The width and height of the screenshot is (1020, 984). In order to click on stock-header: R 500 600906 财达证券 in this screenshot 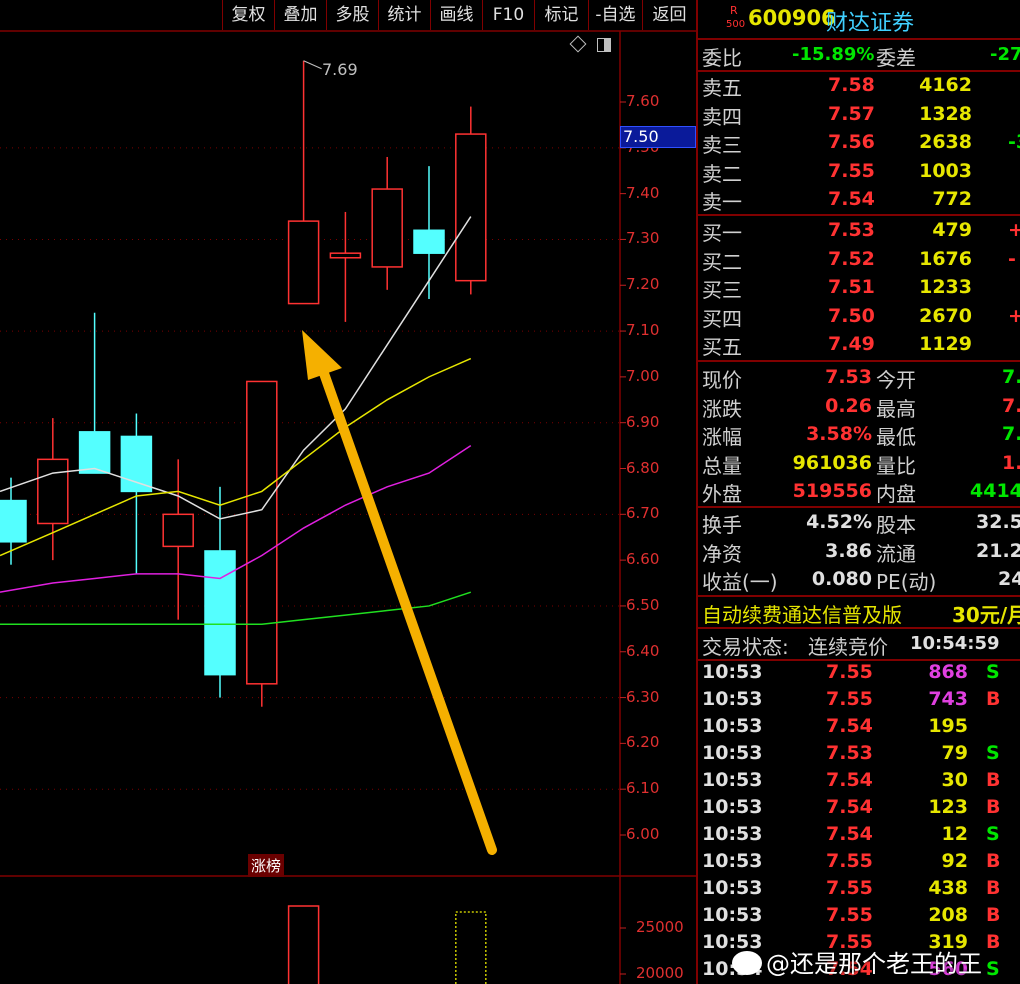, I will do `click(859, 19)`.